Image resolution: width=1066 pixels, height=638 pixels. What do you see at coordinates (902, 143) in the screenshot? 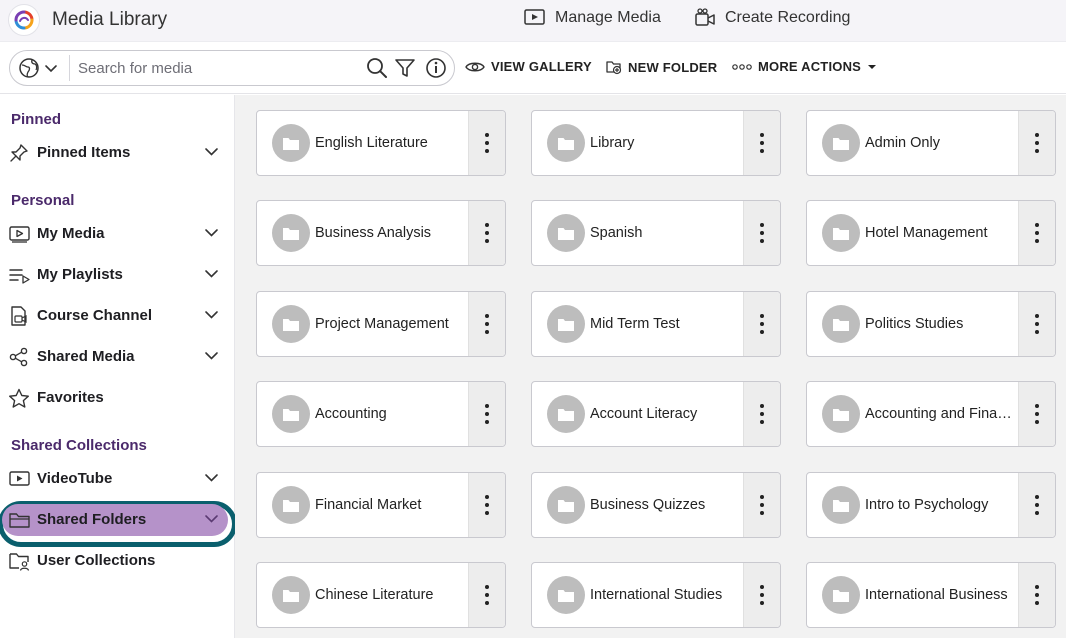
I see `folder-name: Admin Only` at bounding box center [902, 143].